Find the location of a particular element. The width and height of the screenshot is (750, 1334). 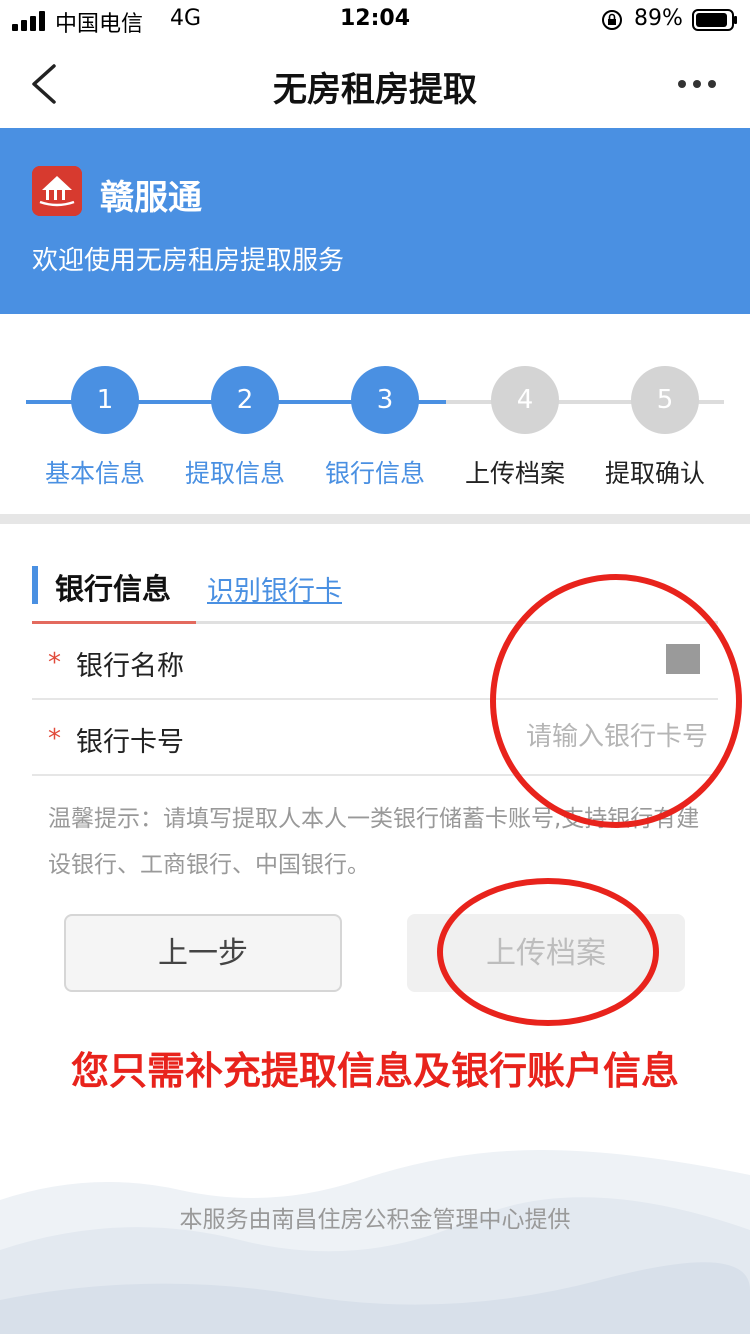

step-4-circle: 4 is located at coordinates (525, 400).